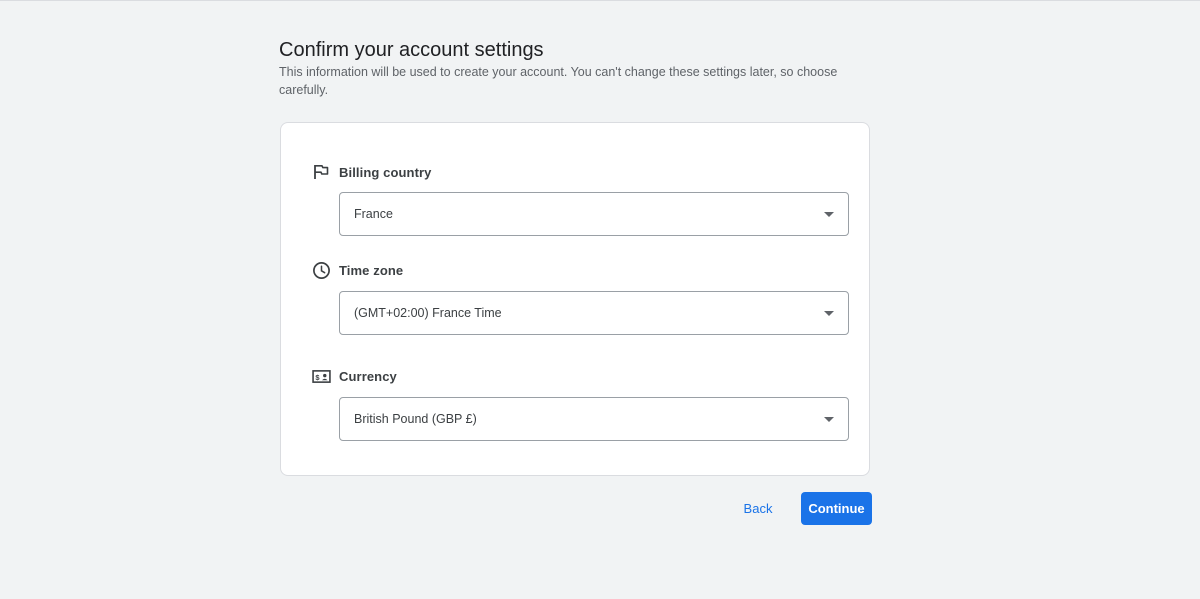  I want to click on continue-button: Continue, so click(836, 508).